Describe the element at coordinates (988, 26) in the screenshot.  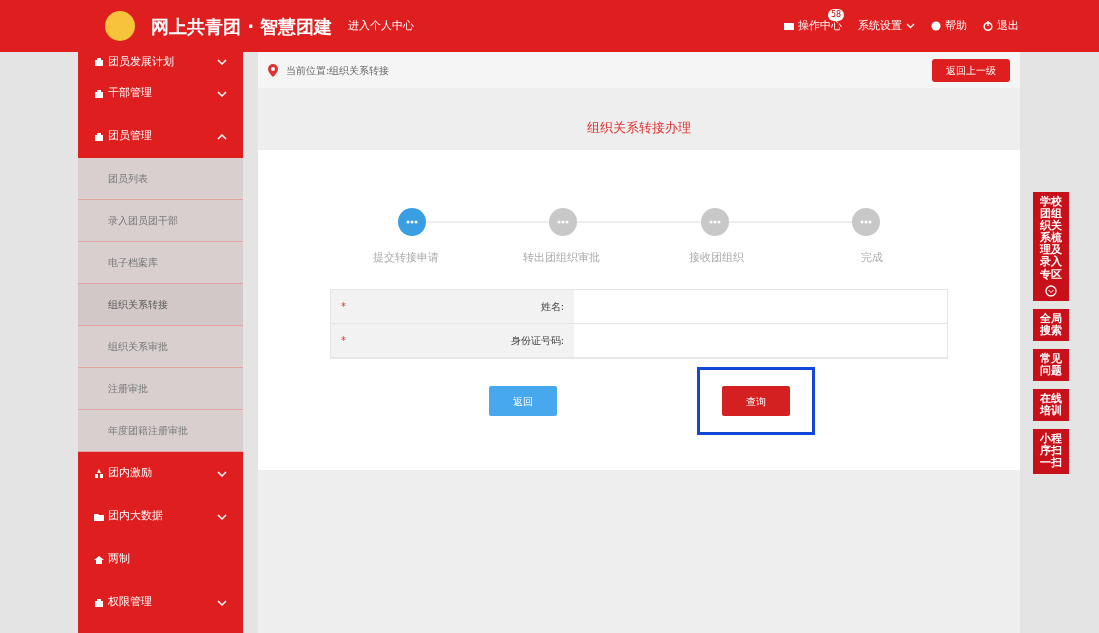
I see `power-icon` at that location.